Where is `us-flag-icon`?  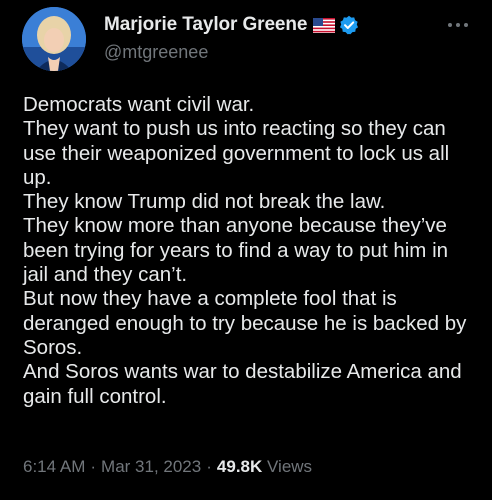
us-flag-icon is located at coordinates (324, 25).